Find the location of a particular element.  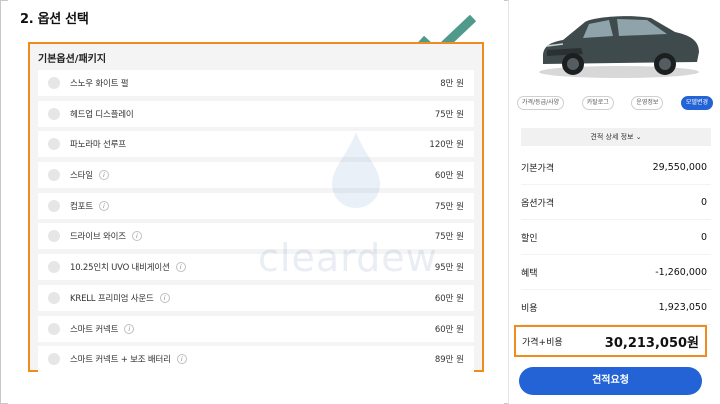

option-name: 헤드업 디스플레이 is located at coordinates (102, 114).